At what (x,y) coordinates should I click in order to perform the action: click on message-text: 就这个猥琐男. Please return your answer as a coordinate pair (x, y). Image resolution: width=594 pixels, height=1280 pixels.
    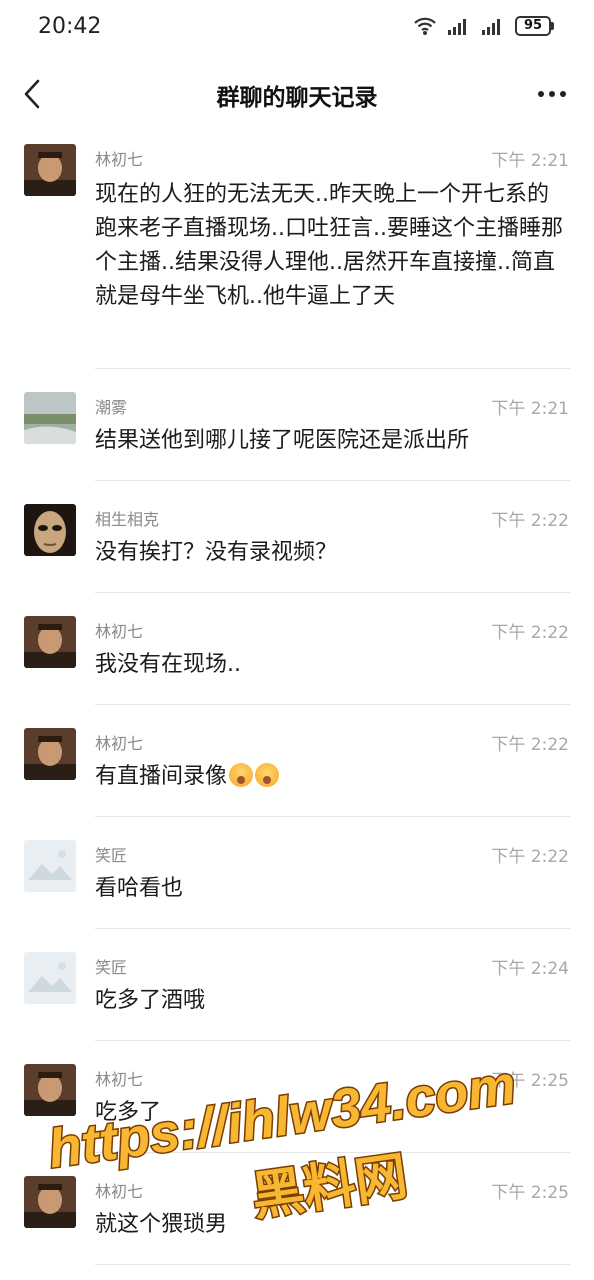
    Looking at the image, I should click on (161, 1224).